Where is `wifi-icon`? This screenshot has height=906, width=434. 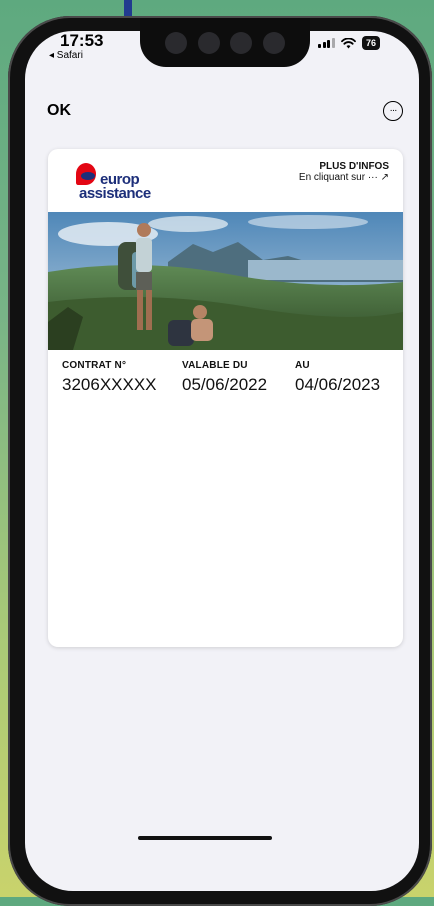
wifi-icon is located at coordinates (348, 42).